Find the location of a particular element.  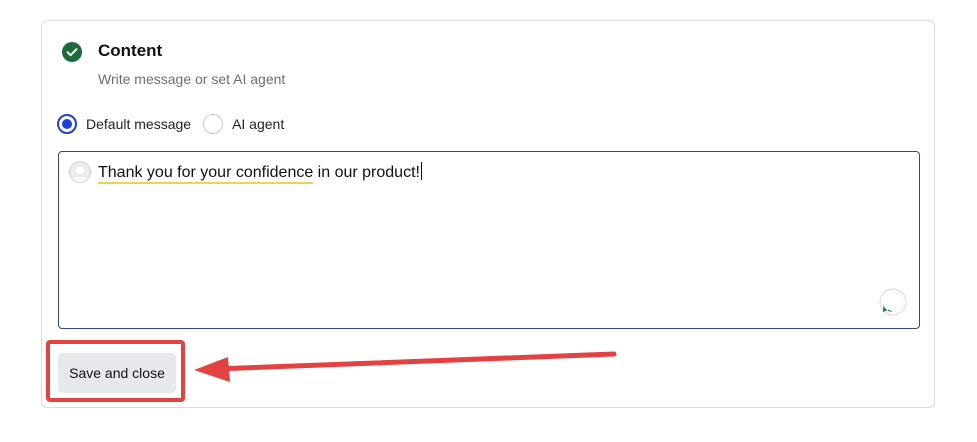

section-subtitle: Write message or set AI agent is located at coordinates (192, 79).